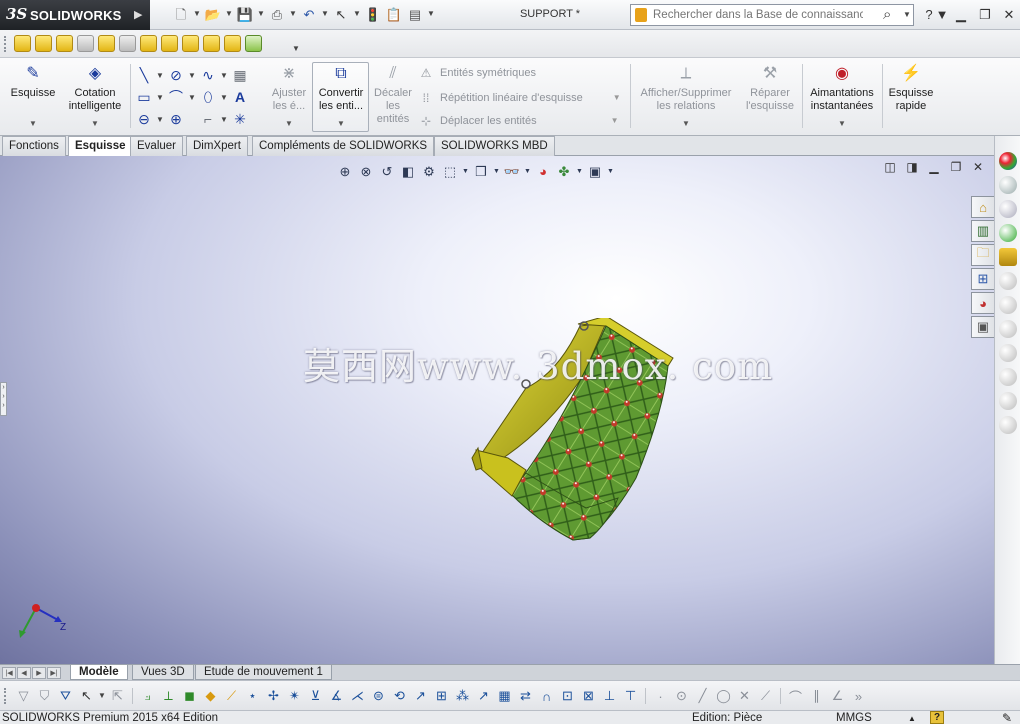 The image size is (1020, 724). What do you see at coordinates (854, 718) in the screenshot?
I see `unit-system: MMGS` at bounding box center [854, 718].